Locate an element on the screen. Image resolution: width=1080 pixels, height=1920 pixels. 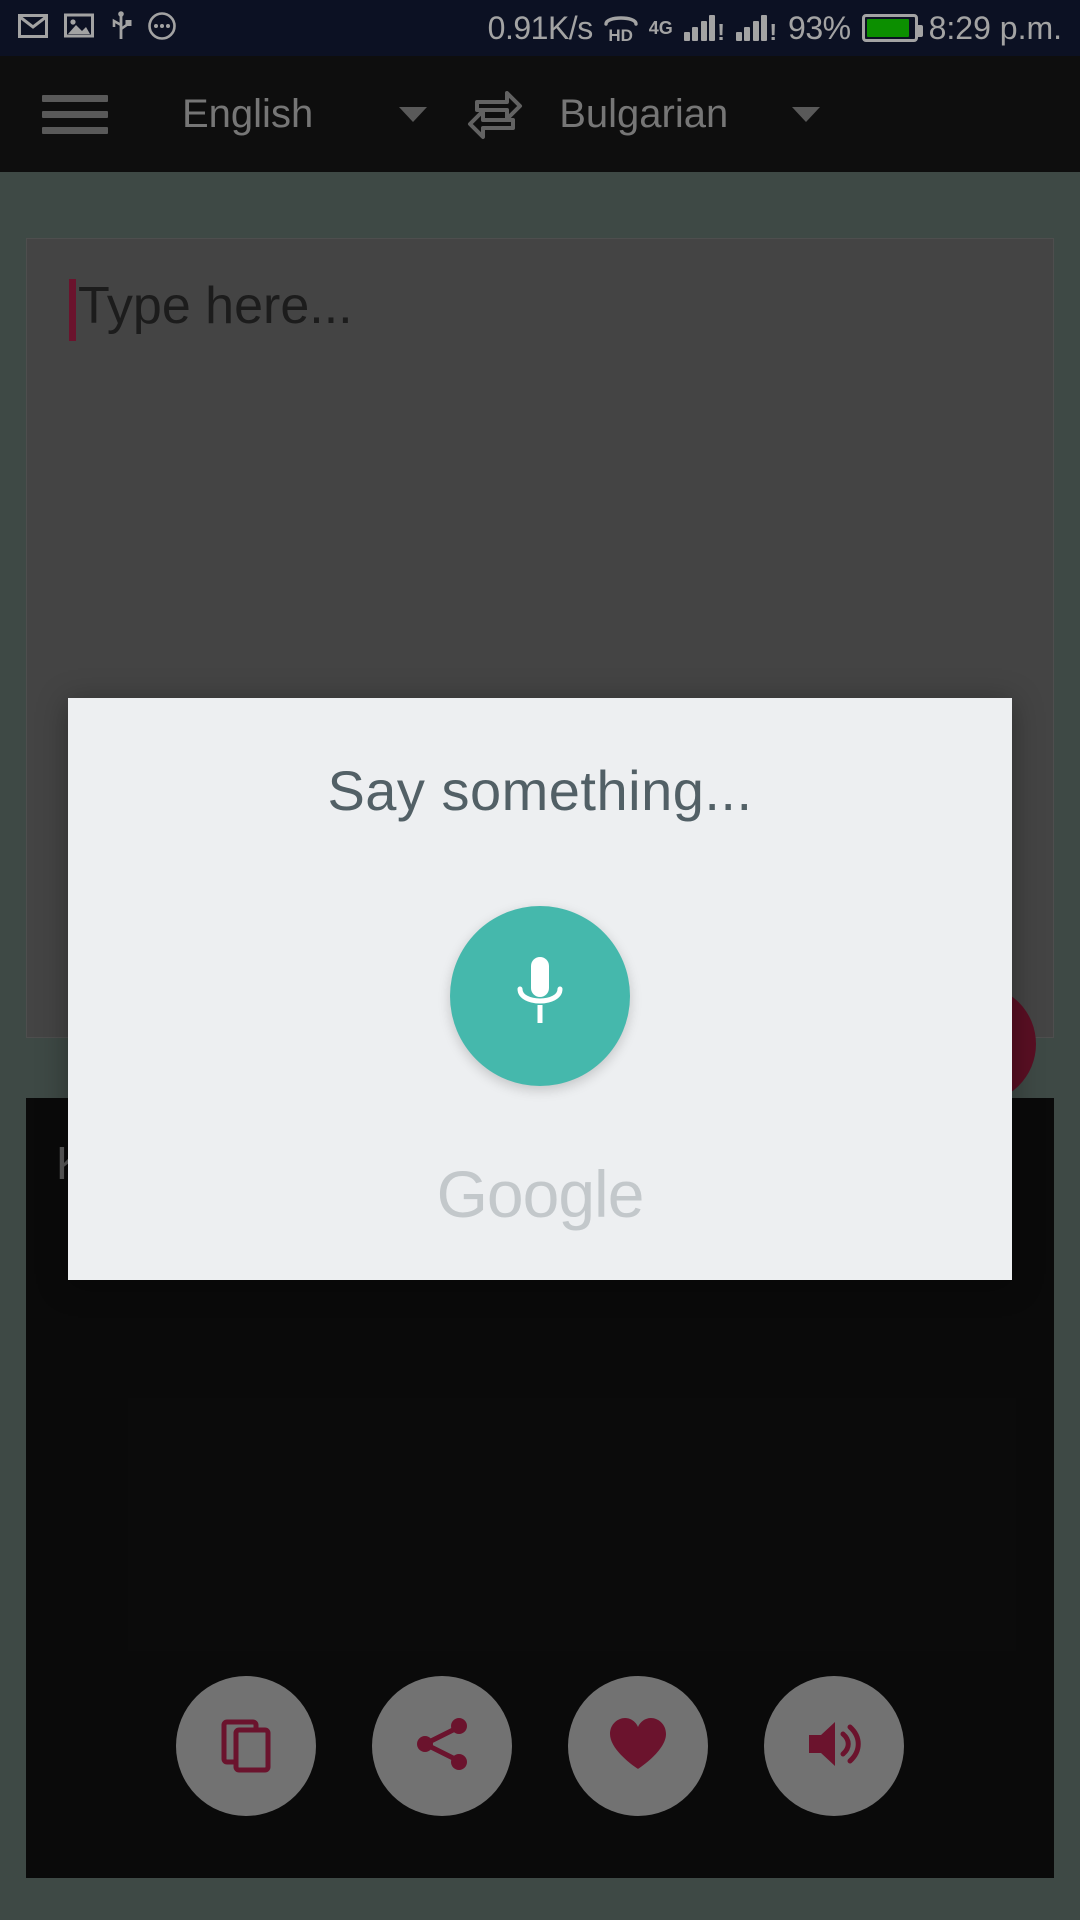
speaker-icon is located at coordinates (834, 1746).